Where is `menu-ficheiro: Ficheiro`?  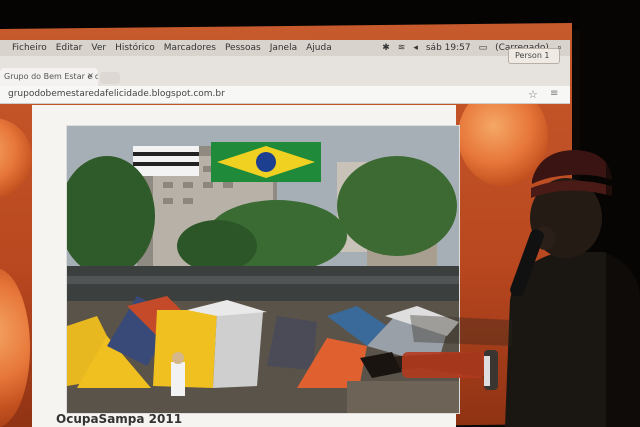 menu-ficheiro: Ficheiro is located at coordinates (29, 48).